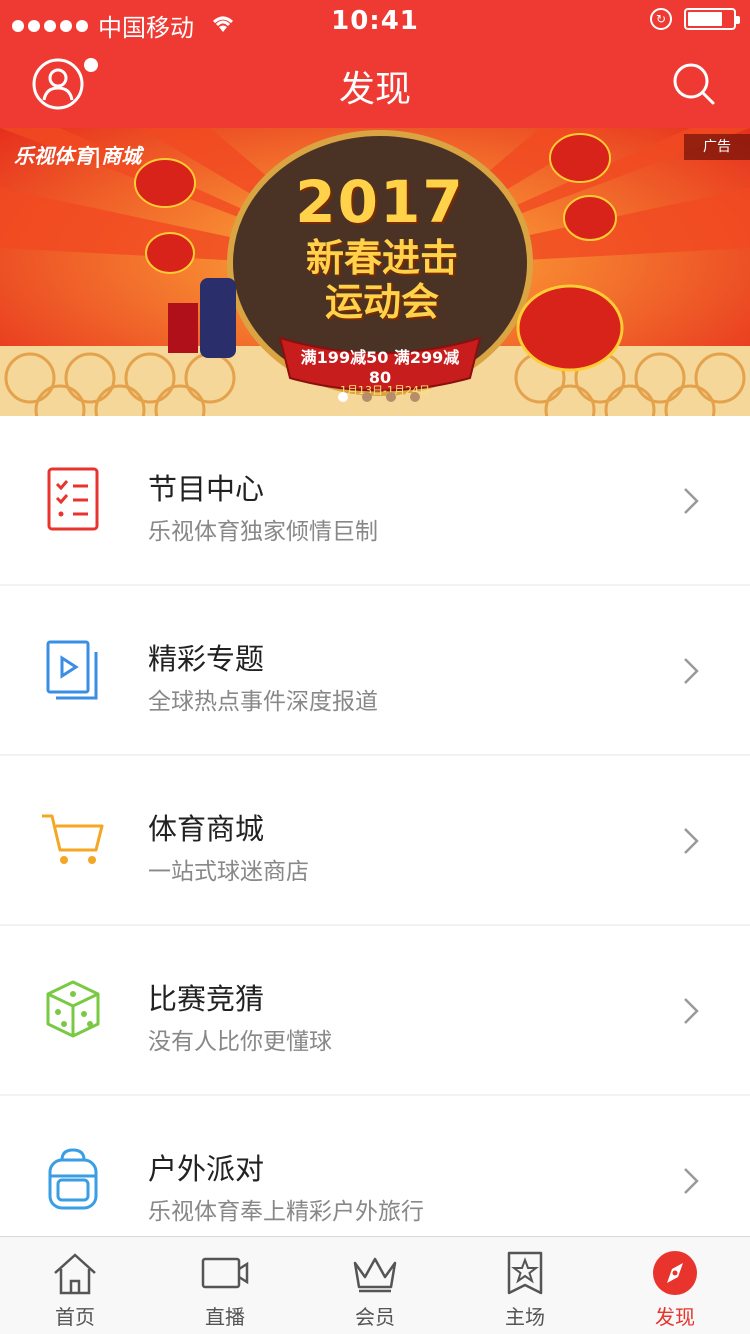  I want to click on ad-label: 广告, so click(717, 147).